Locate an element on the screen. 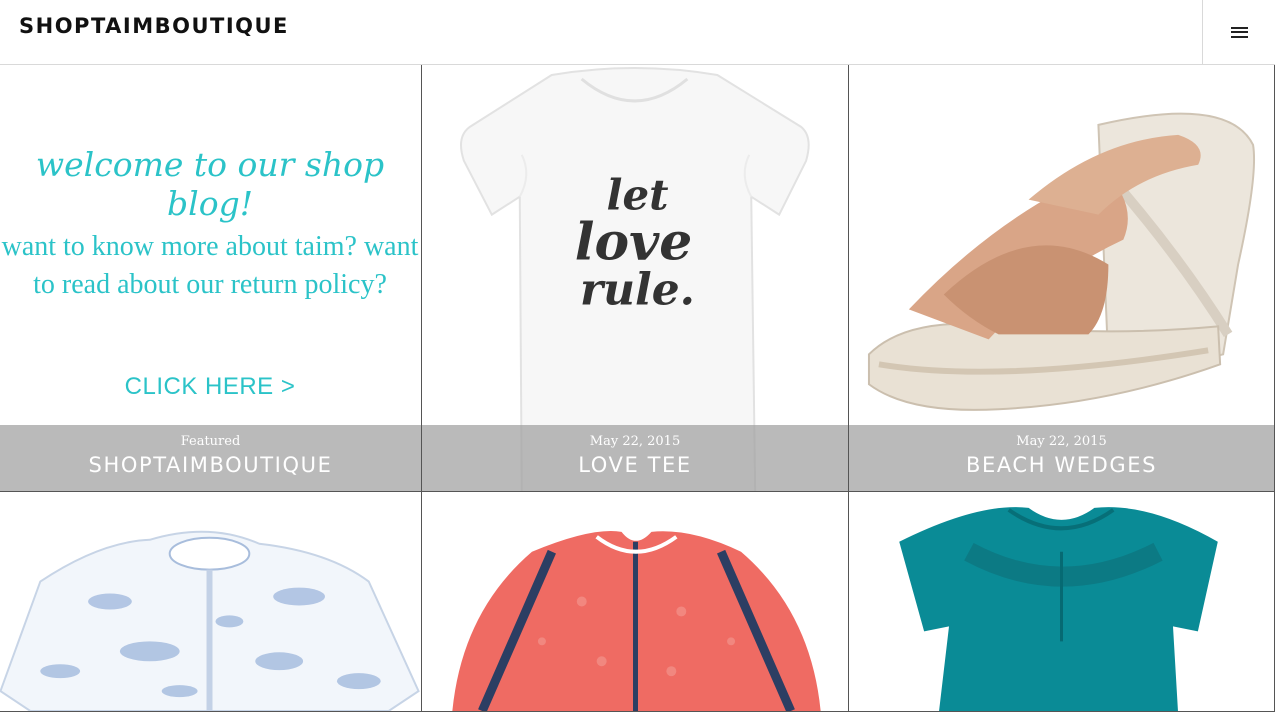 The height and width of the screenshot is (712, 1275). teal-top-image is located at coordinates (1058, 609).